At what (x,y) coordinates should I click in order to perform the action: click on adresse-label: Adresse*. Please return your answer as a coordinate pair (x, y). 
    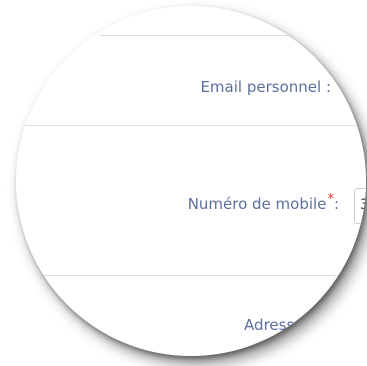
    Looking at the image, I should click on (278, 323).